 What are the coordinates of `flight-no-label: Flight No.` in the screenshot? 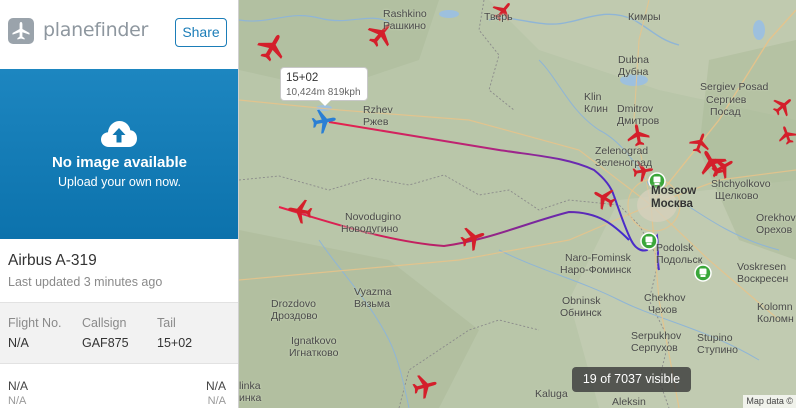 It's located at (35, 323).